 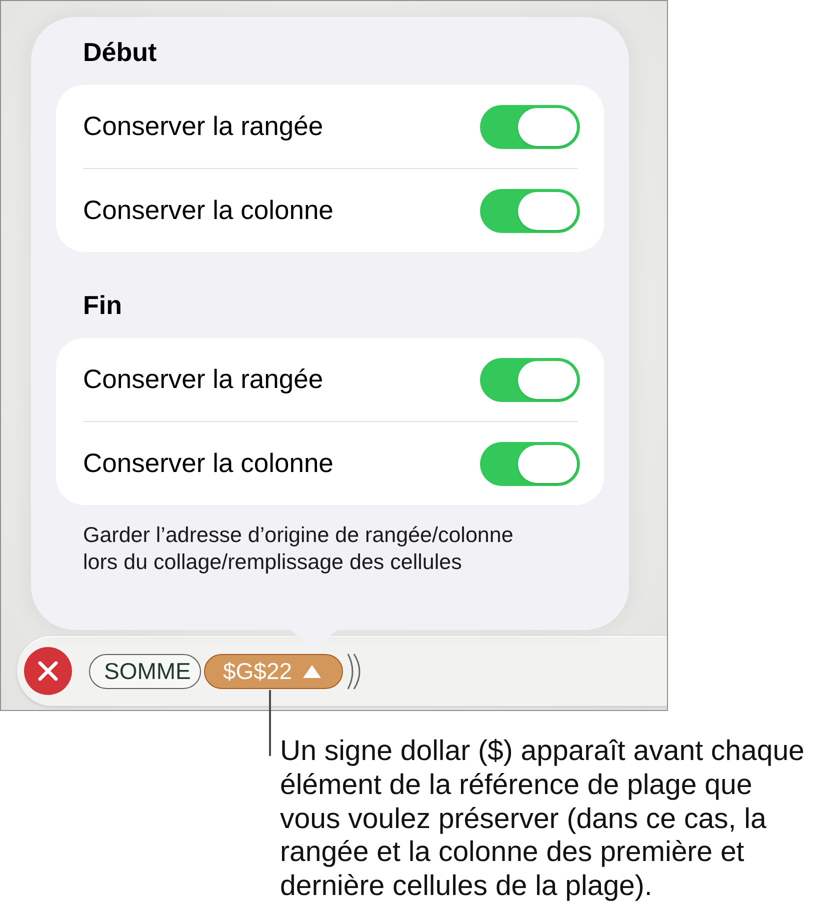 I want to click on function-token: SOMME, so click(x=145, y=671).